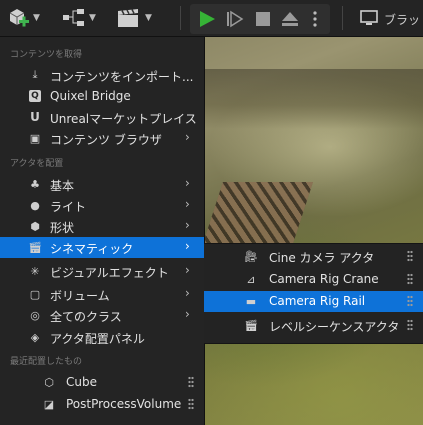 Image resolution: width=423 pixels, height=425 pixels. I want to click on play-controls, so click(260, 19).